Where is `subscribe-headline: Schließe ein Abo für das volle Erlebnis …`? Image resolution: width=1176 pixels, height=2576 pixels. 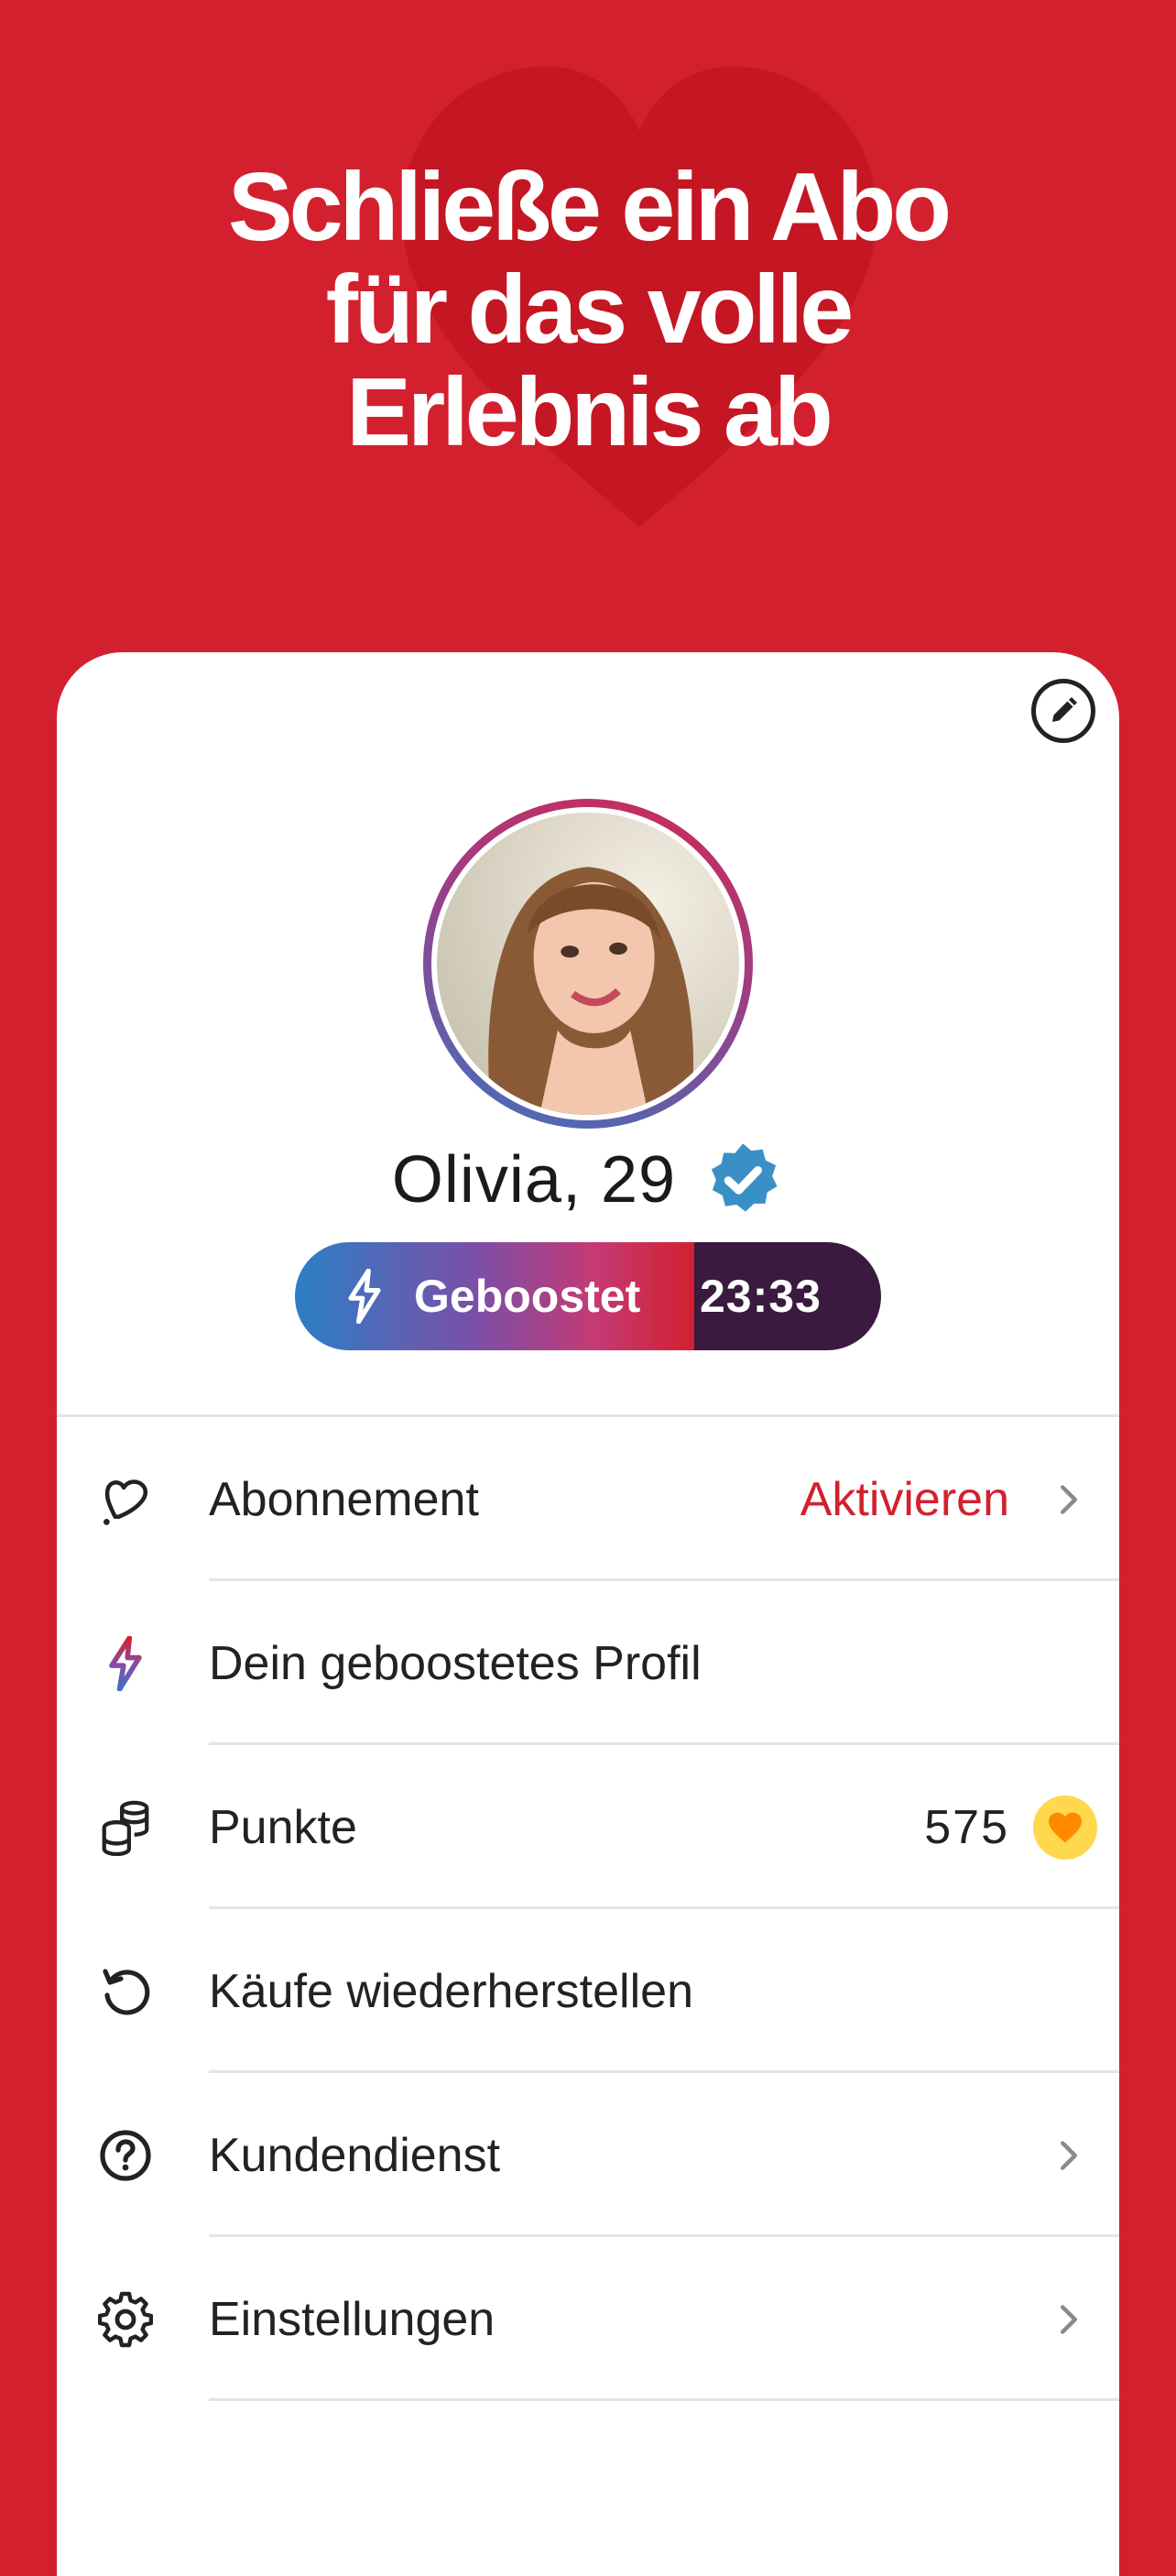
subscribe-headline: Schließe ein Abo für das volle Erlebnis … is located at coordinates (588, 310).